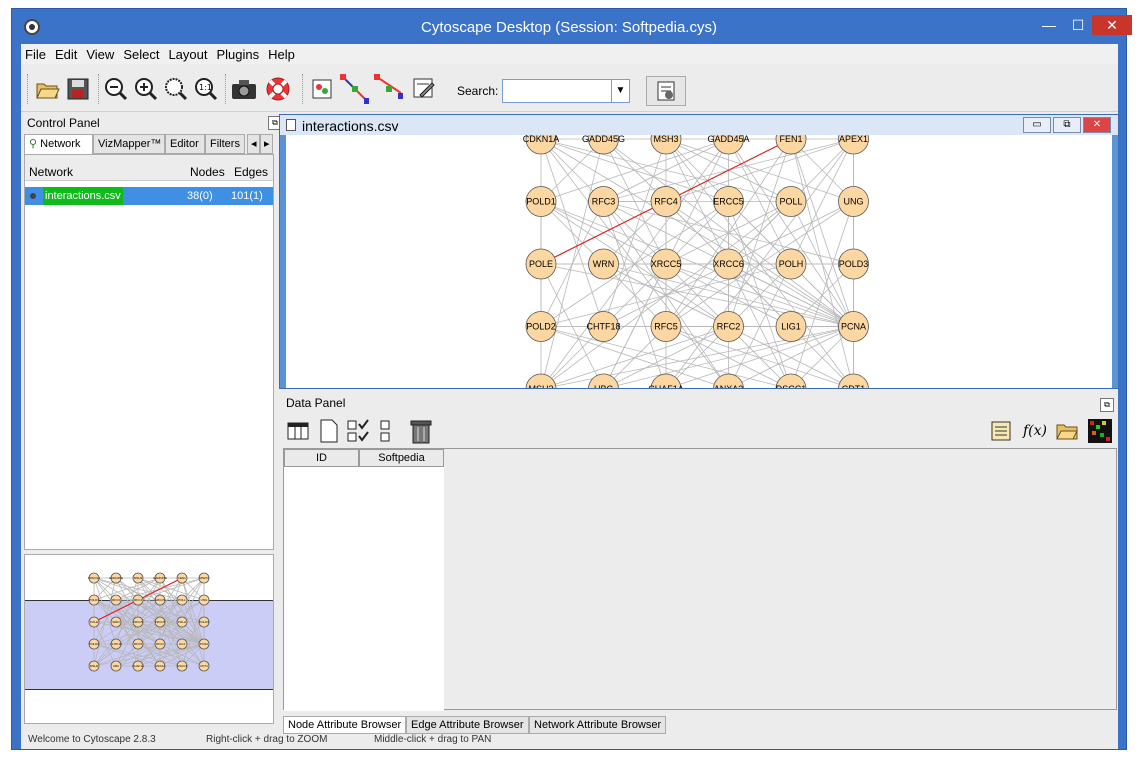  Describe the element at coordinates (298, 431) in the screenshot. I see `table-columns-icon` at that location.